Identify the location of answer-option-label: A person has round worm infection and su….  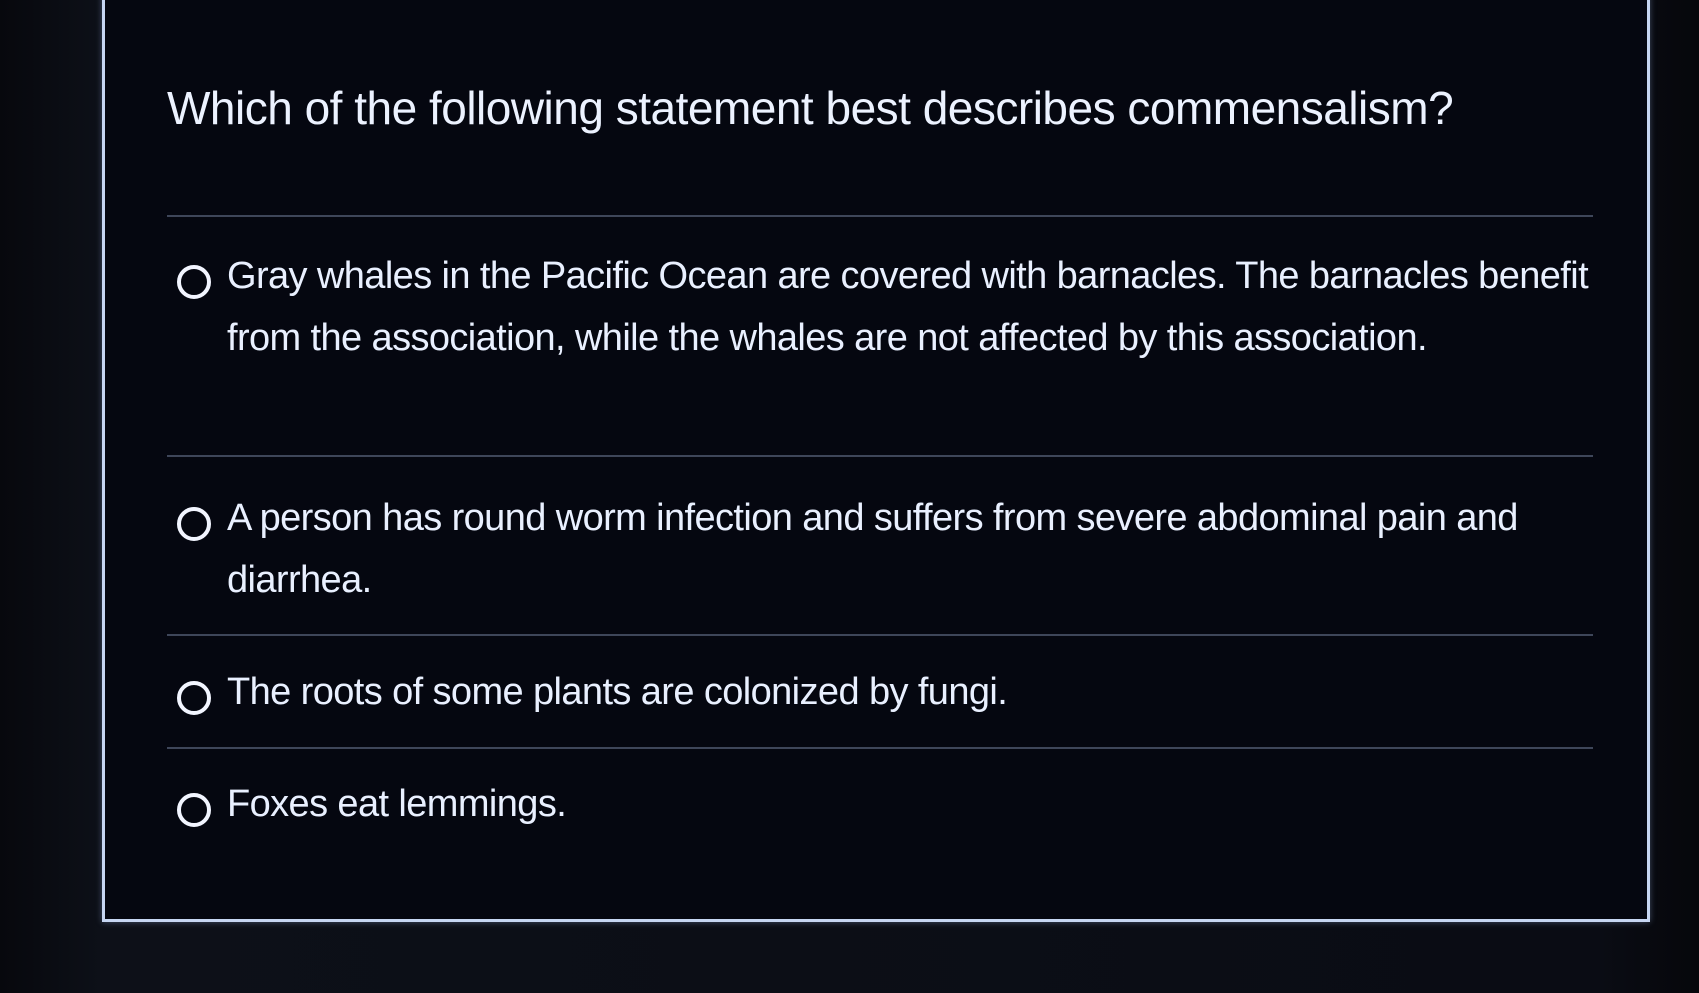
(872, 549).